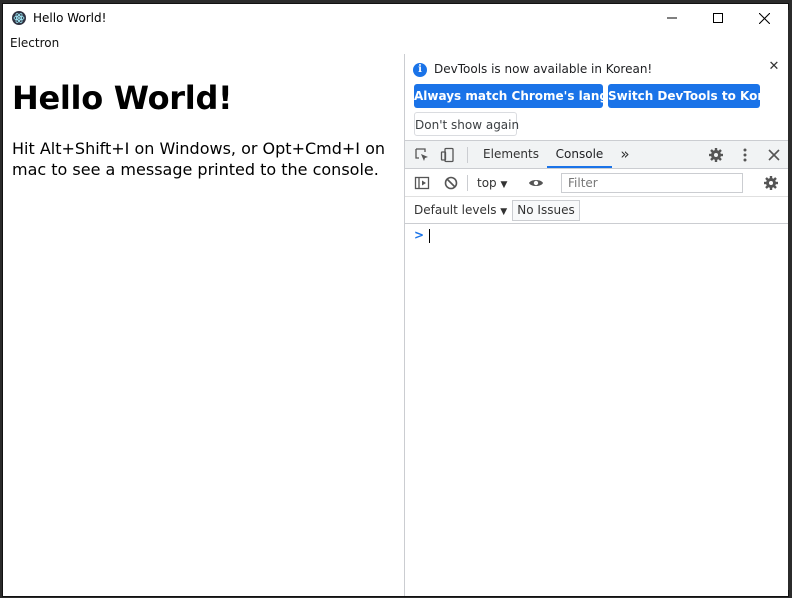 The height and width of the screenshot is (598, 792). What do you see at coordinates (19, 18) in the screenshot?
I see `electron-icon` at bounding box center [19, 18].